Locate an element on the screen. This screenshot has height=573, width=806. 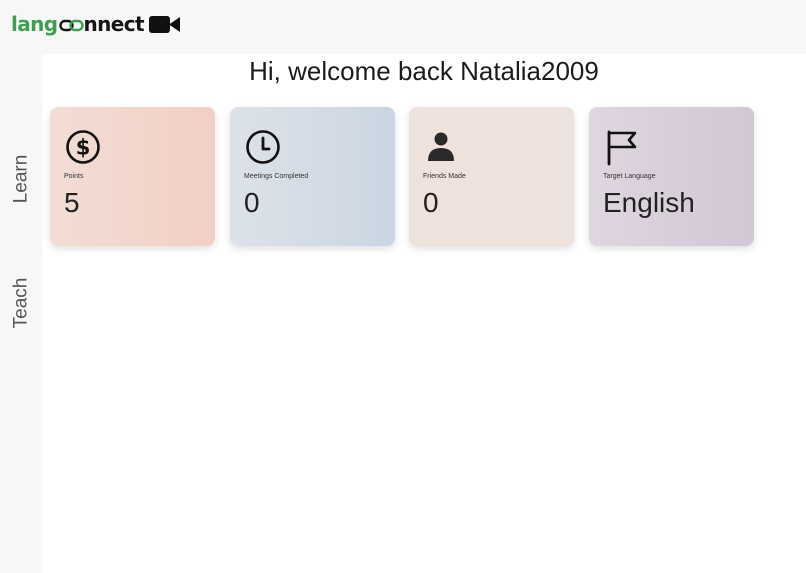
app-logo: lang nnect is located at coordinates (78, 24).